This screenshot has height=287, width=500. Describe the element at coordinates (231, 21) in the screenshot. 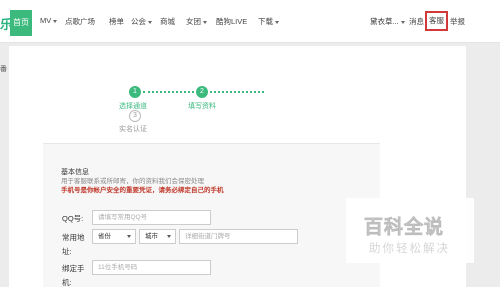

I see `nav-item-kugou-live: 酷狗LIVE` at that location.